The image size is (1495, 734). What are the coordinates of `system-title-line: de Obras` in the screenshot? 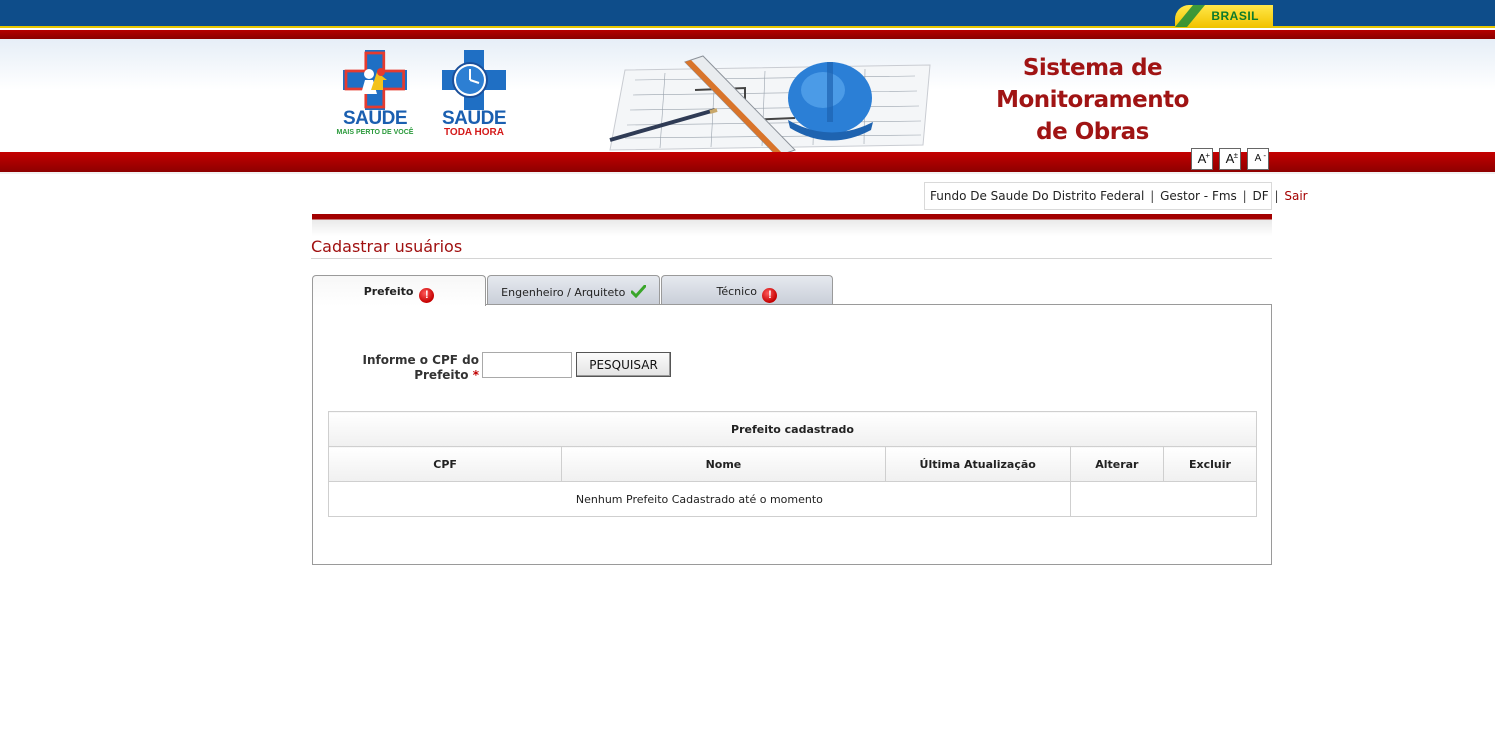 It's located at (1092, 132).